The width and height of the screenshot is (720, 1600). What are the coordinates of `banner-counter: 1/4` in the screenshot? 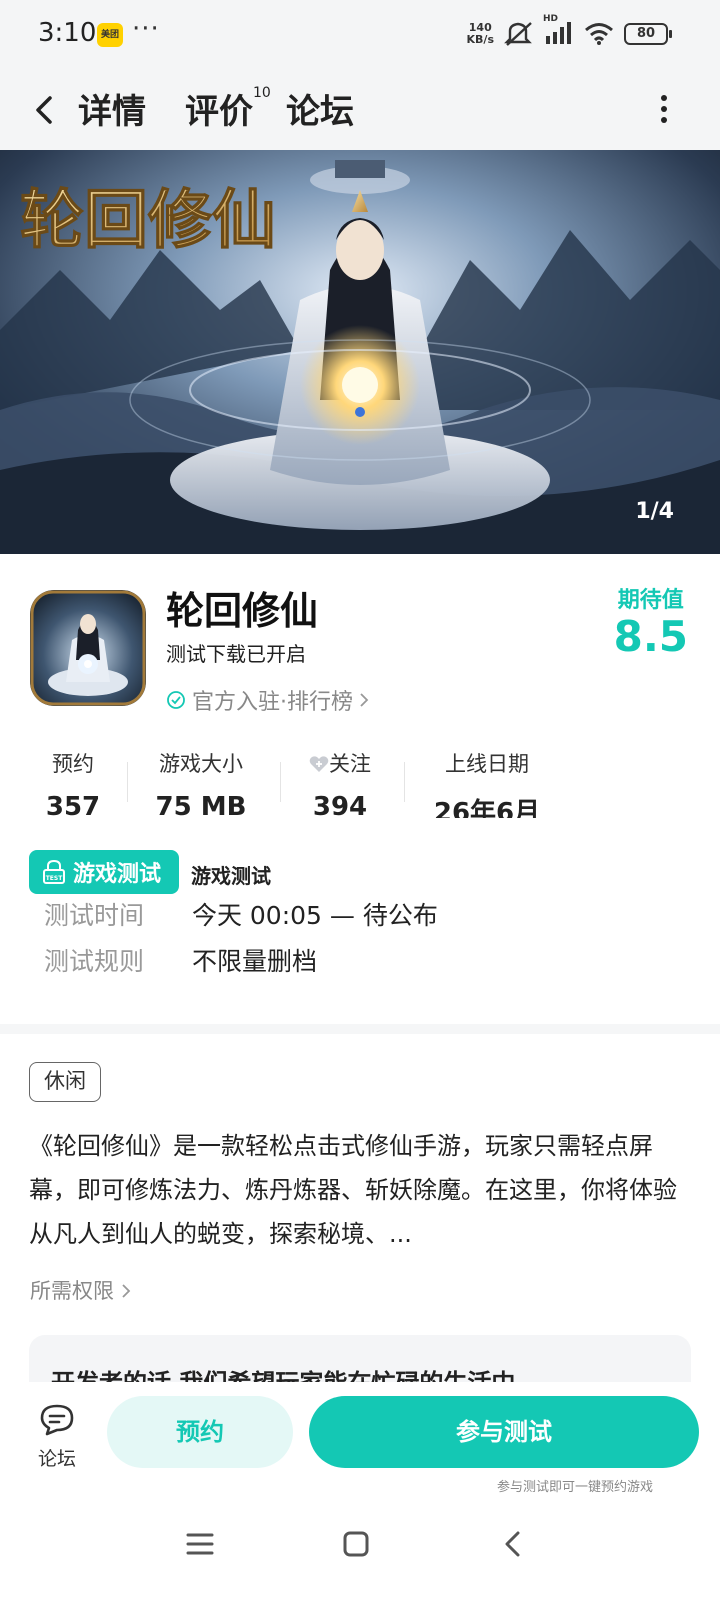 It's located at (654, 511).